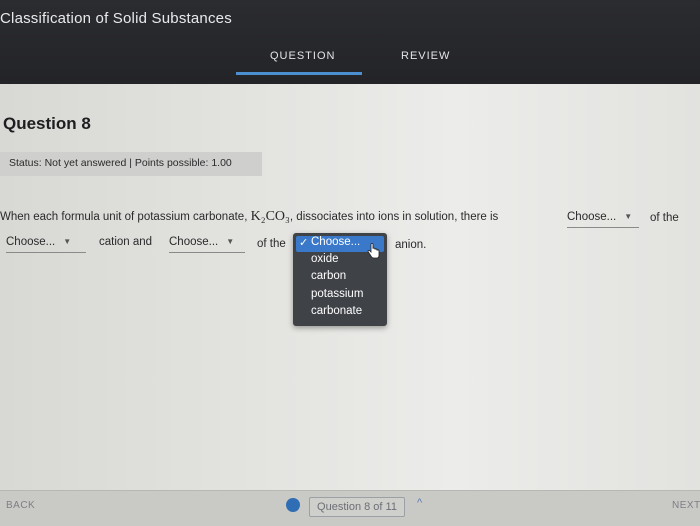 The image size is (700, 526). Describe the element at coordinates (686, 505) in the screenshot. I see `next-button: NEXT` at that location.